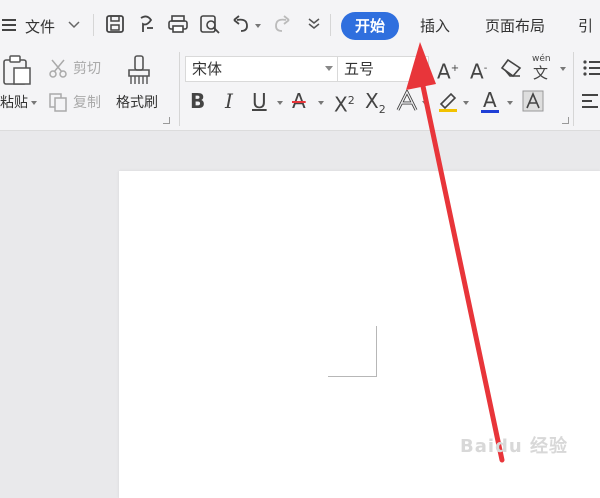 This screenshot has height=498, width=600. I want to click on font-family-value: 宋体, so click(207, 69).